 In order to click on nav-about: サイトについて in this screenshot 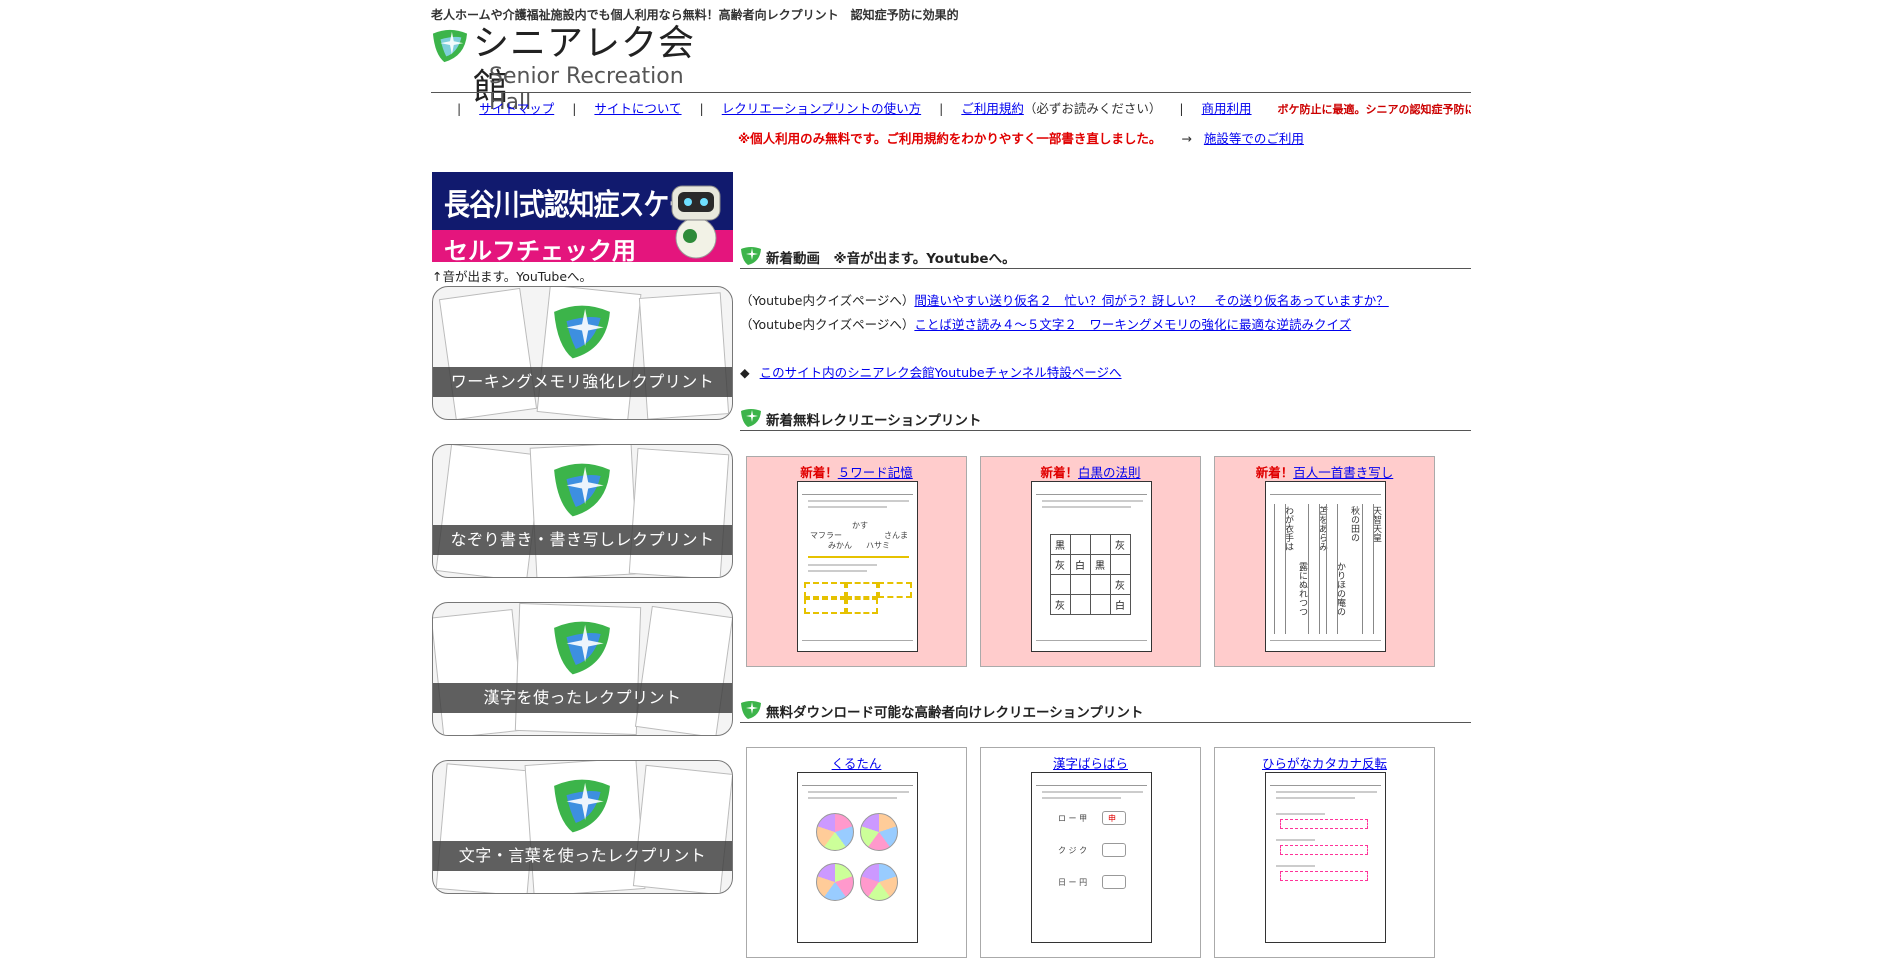, I will do `click(637, 108)`.